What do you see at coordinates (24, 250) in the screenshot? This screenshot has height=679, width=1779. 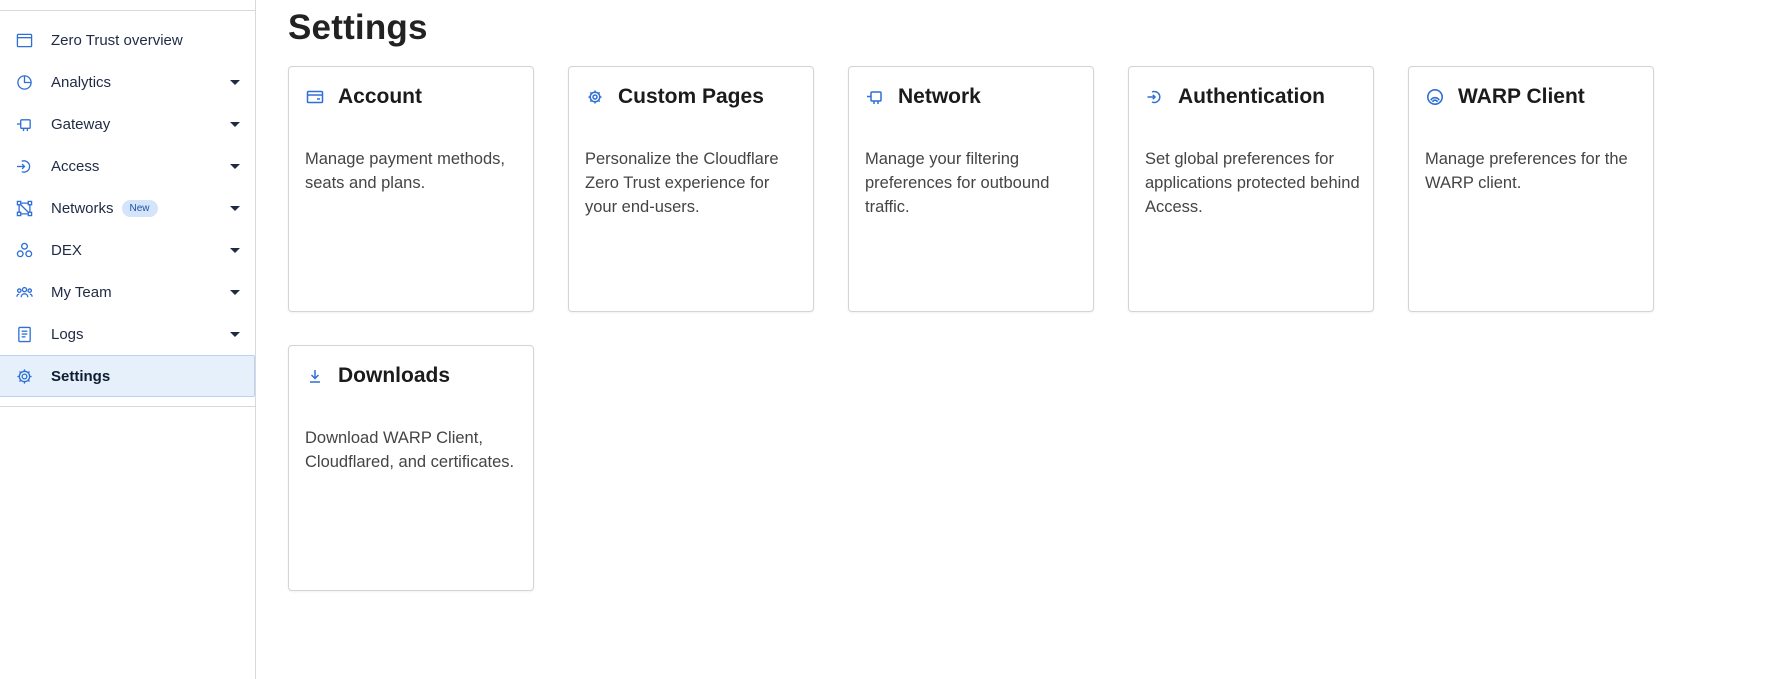 I see `dex-icon` at bounding box center [24, 250].